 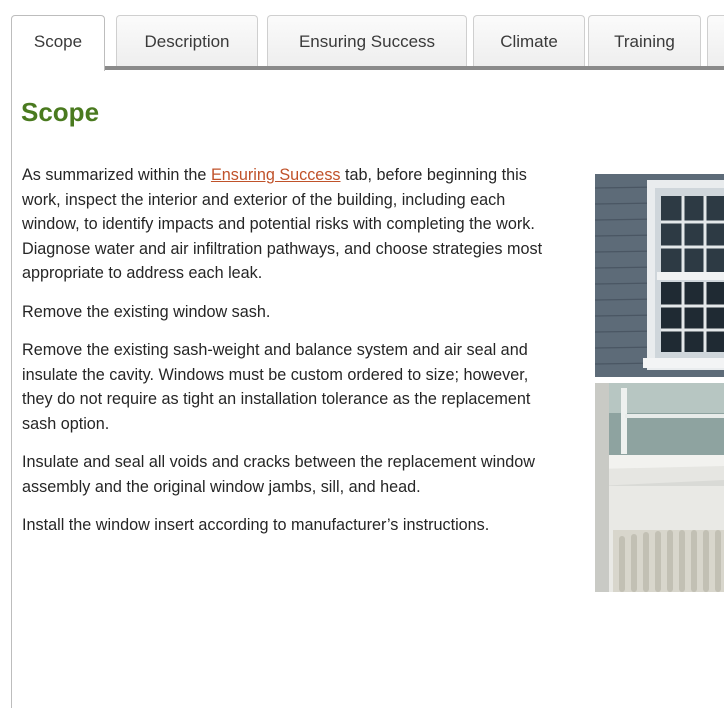 What do you see at coordinates (644, 40) in the screenshot?
I see `tab-training: Training` at bounding box center [644, 40].